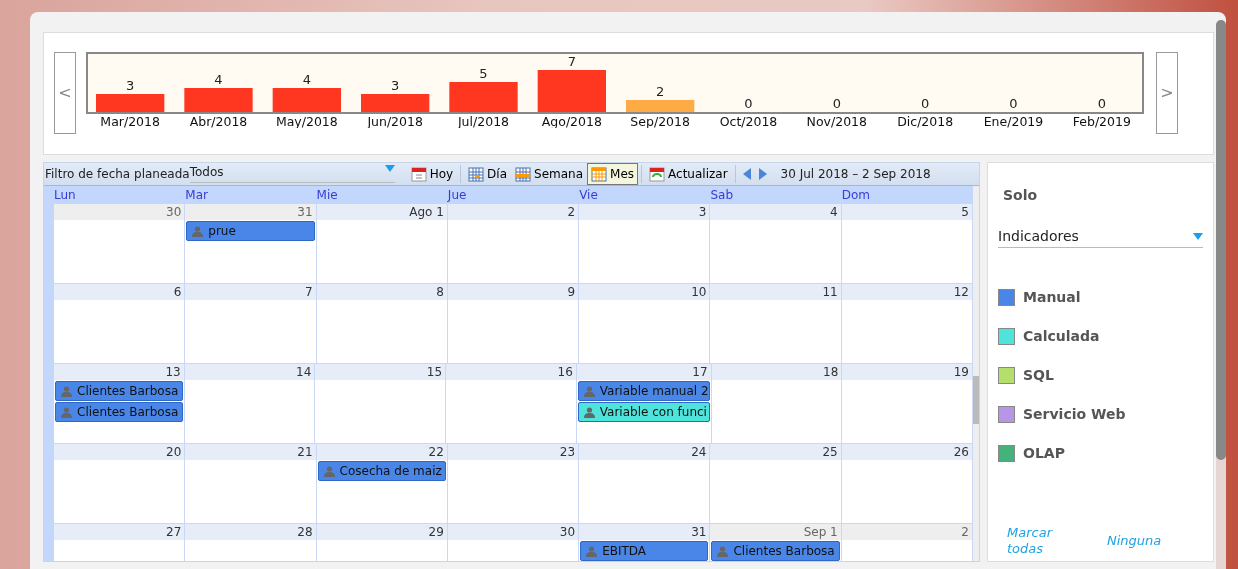 This screenshot has height=569, width=1238. I want to click on day-cell: 24, so click(645, 484).